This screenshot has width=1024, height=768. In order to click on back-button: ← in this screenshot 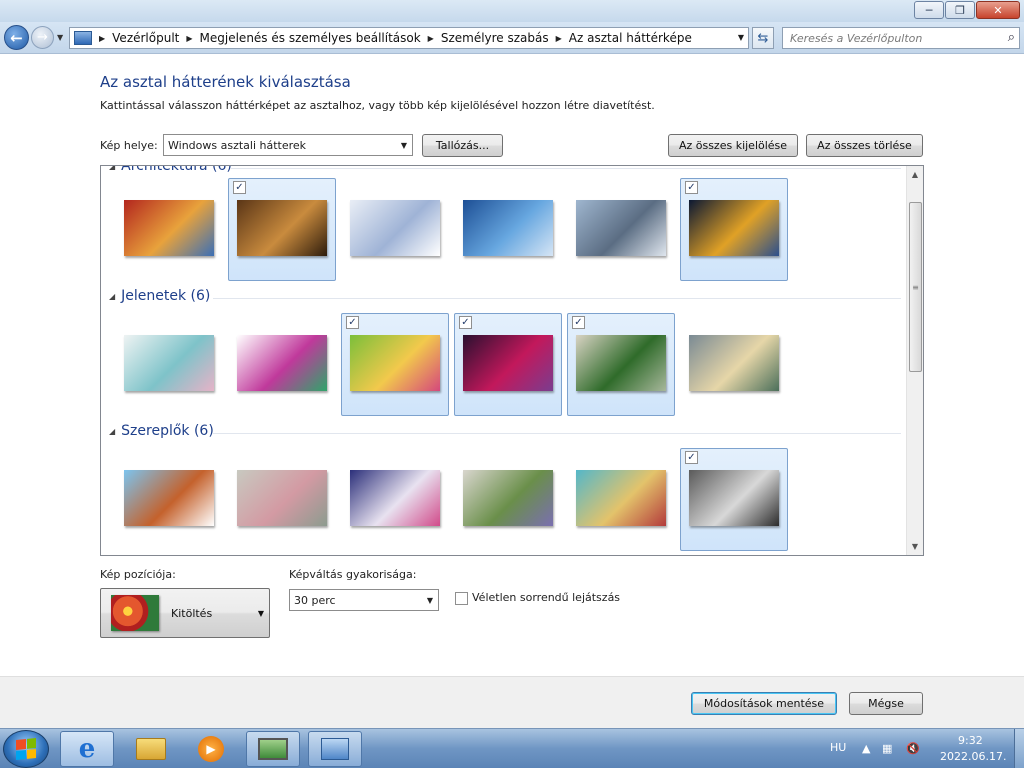, I will do `click(16, 37)`.